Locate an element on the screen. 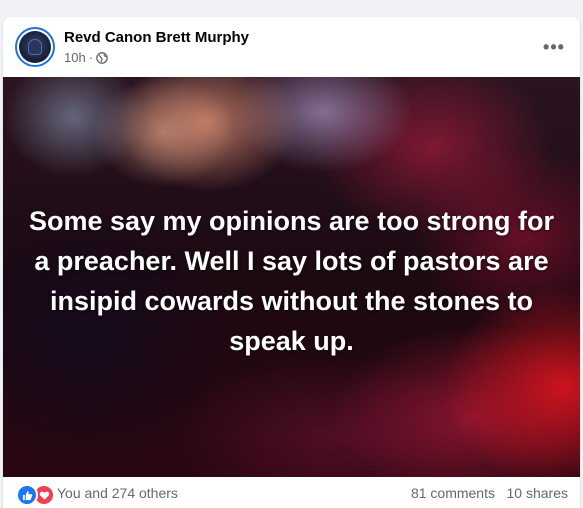 This screenshot has height=508, width=583. avatar-image is located at coordinates (35, 47).